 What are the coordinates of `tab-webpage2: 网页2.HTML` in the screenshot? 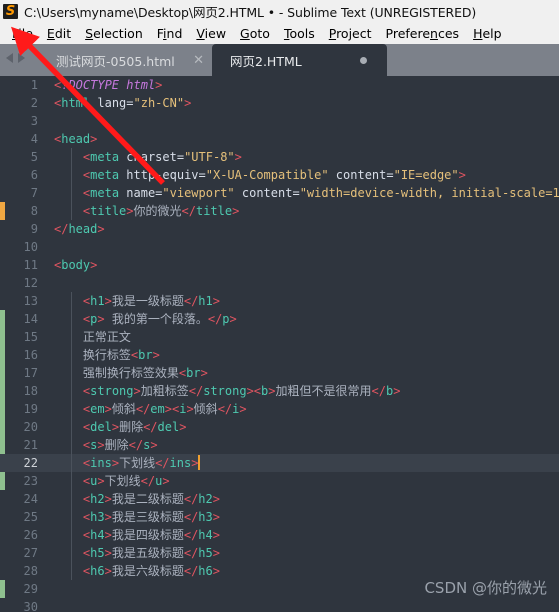 It's located at (299, 60).